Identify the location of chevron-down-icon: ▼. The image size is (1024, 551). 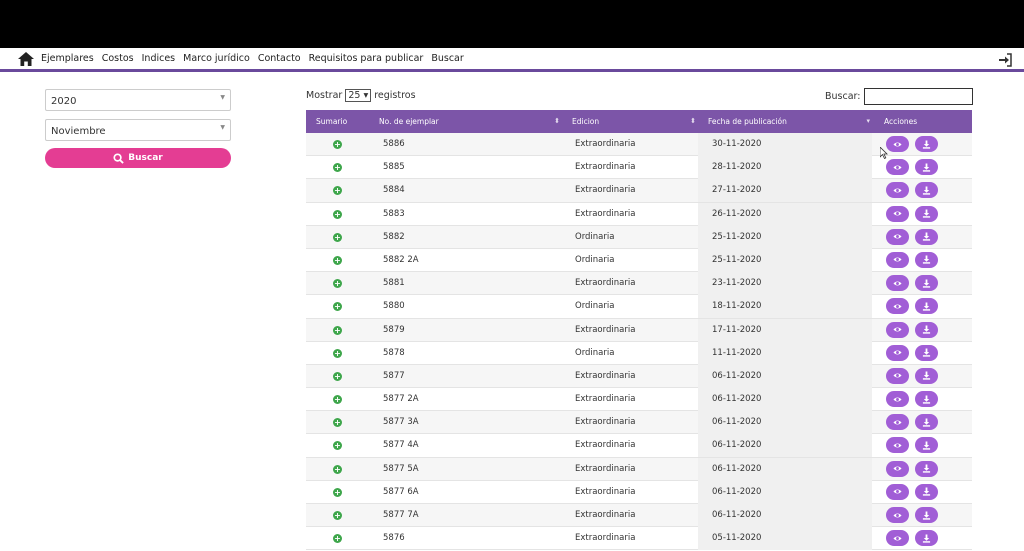
(222, 97).